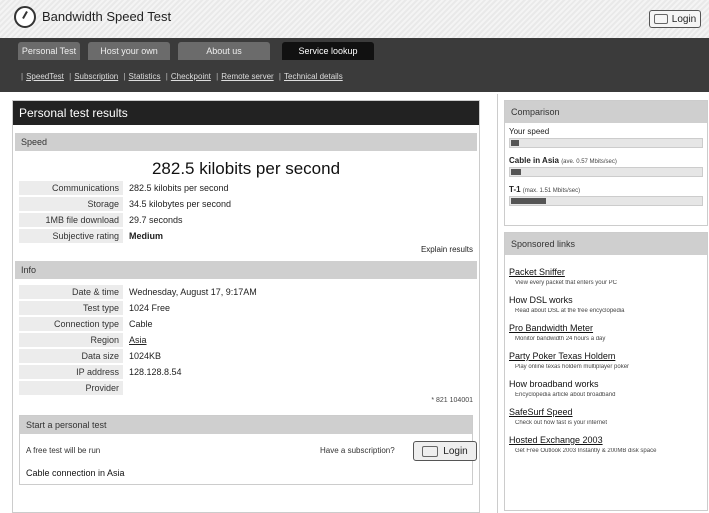 Image resolution: width=709 pixels, height=513 pixels. I want to click on sponsored-link-desc: Encyclopedia article about broadband, so click(565, 395).